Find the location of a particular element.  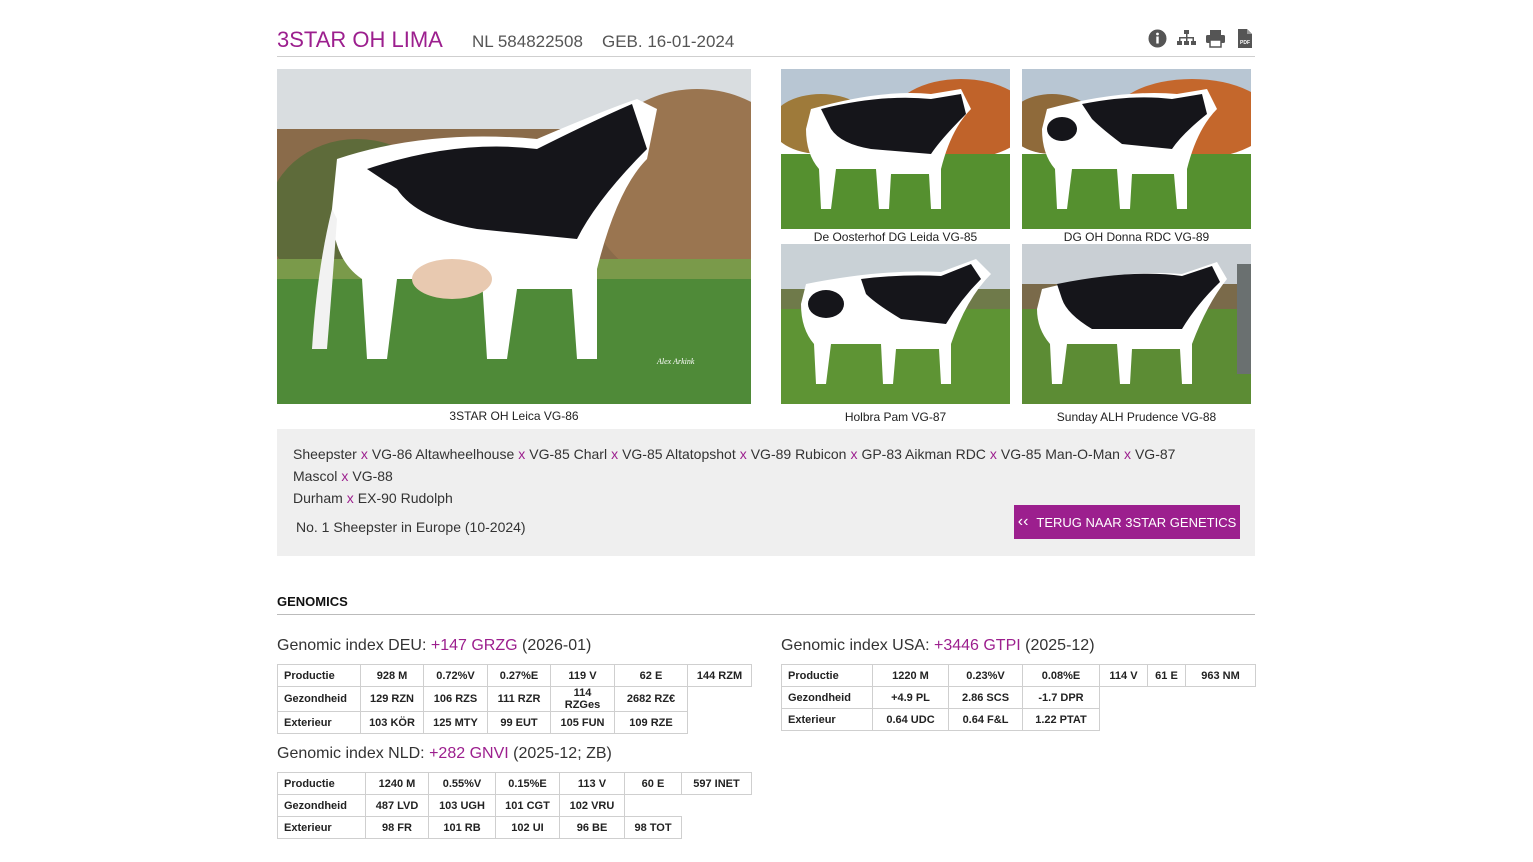

gi-prefix: Genomic index USA: is located at coordinates (855, 645).